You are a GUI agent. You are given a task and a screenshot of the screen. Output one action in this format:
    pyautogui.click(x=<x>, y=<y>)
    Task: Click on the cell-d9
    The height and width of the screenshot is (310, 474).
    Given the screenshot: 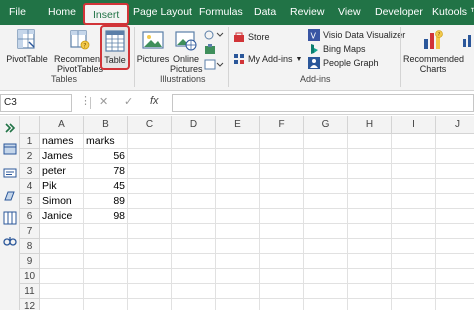 What is the action you would take?
    pyautogui.click(x=194, y=261)
    